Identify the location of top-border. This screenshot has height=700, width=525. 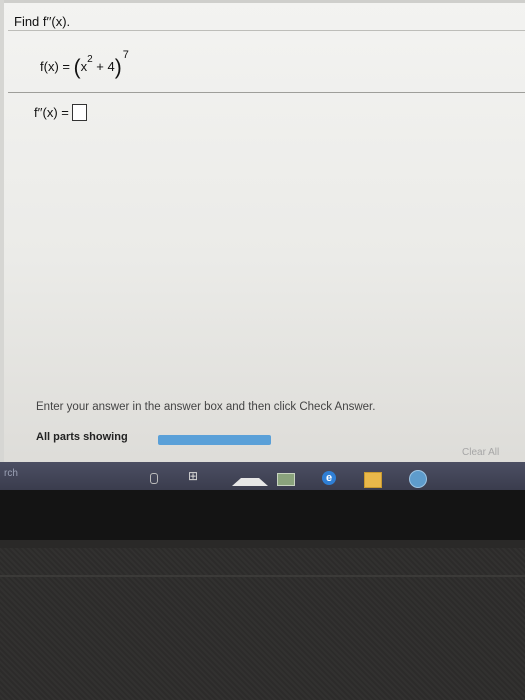
(262, 1).